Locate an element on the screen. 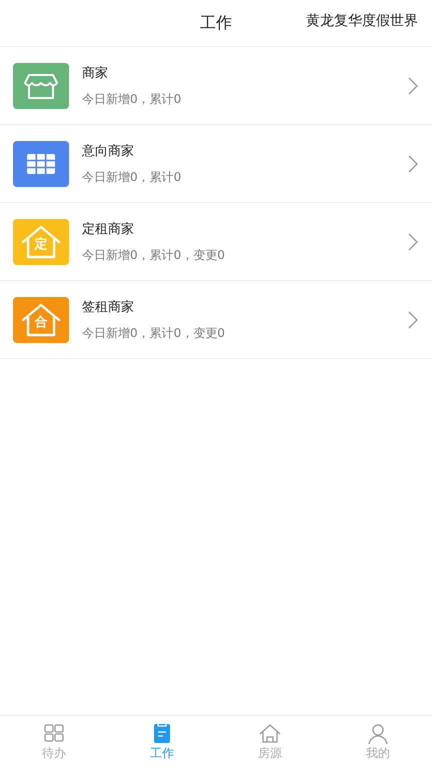 The width and height of the screenshot is (432, 768). page-title: 工作 is located at coordinates (216, 23).